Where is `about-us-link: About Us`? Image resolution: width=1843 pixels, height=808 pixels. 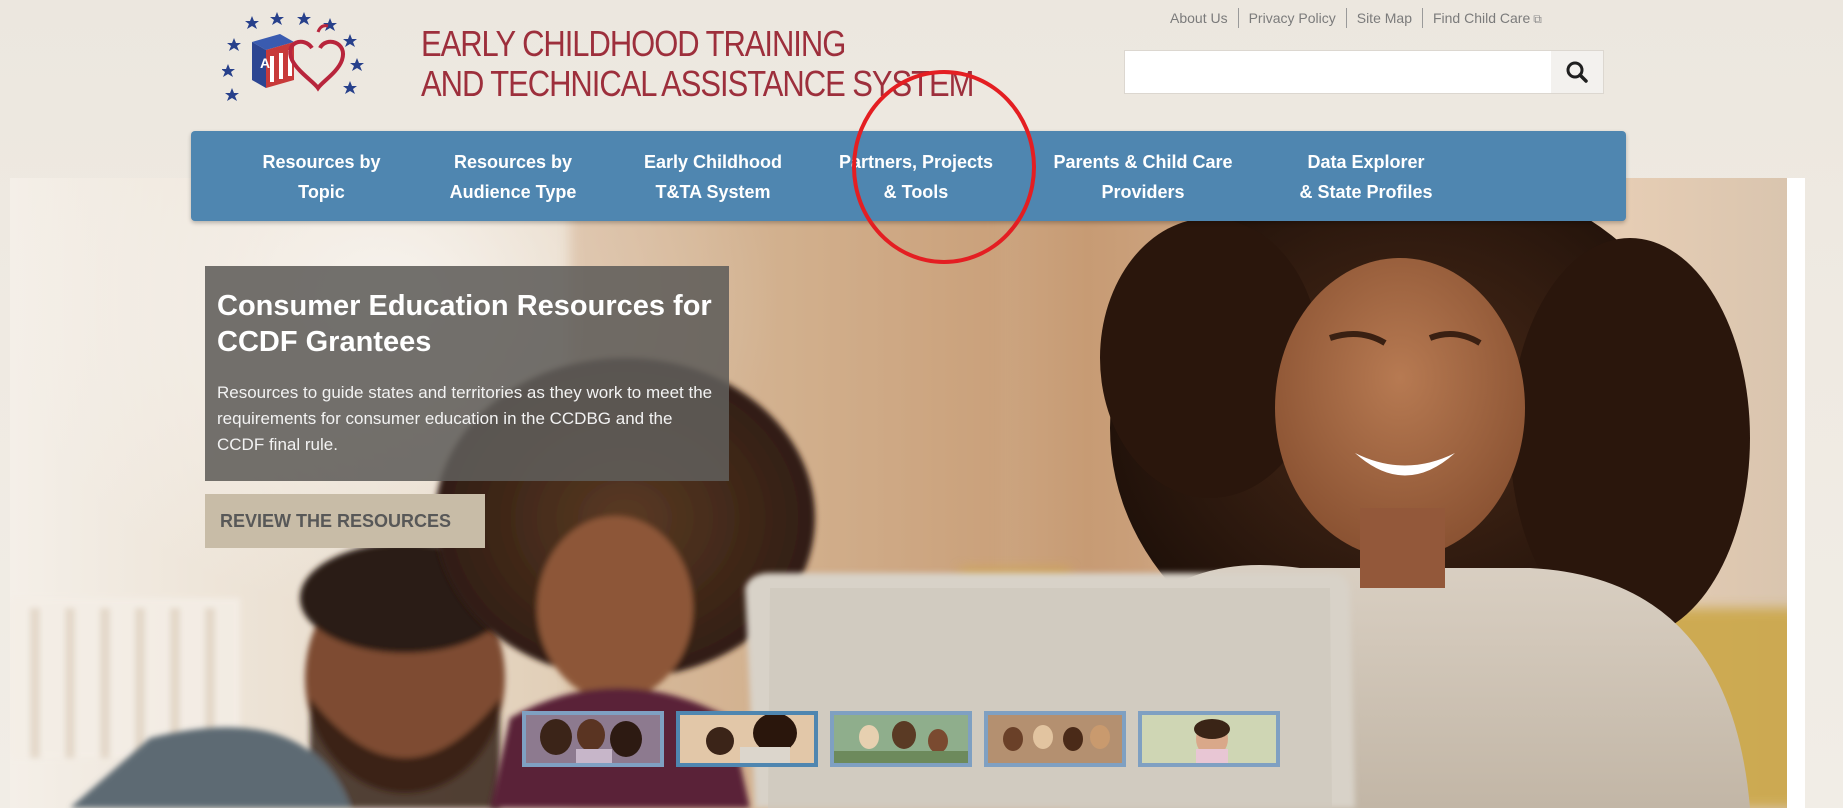 about-us-link: About Us is located at coordinates (1199, 18).